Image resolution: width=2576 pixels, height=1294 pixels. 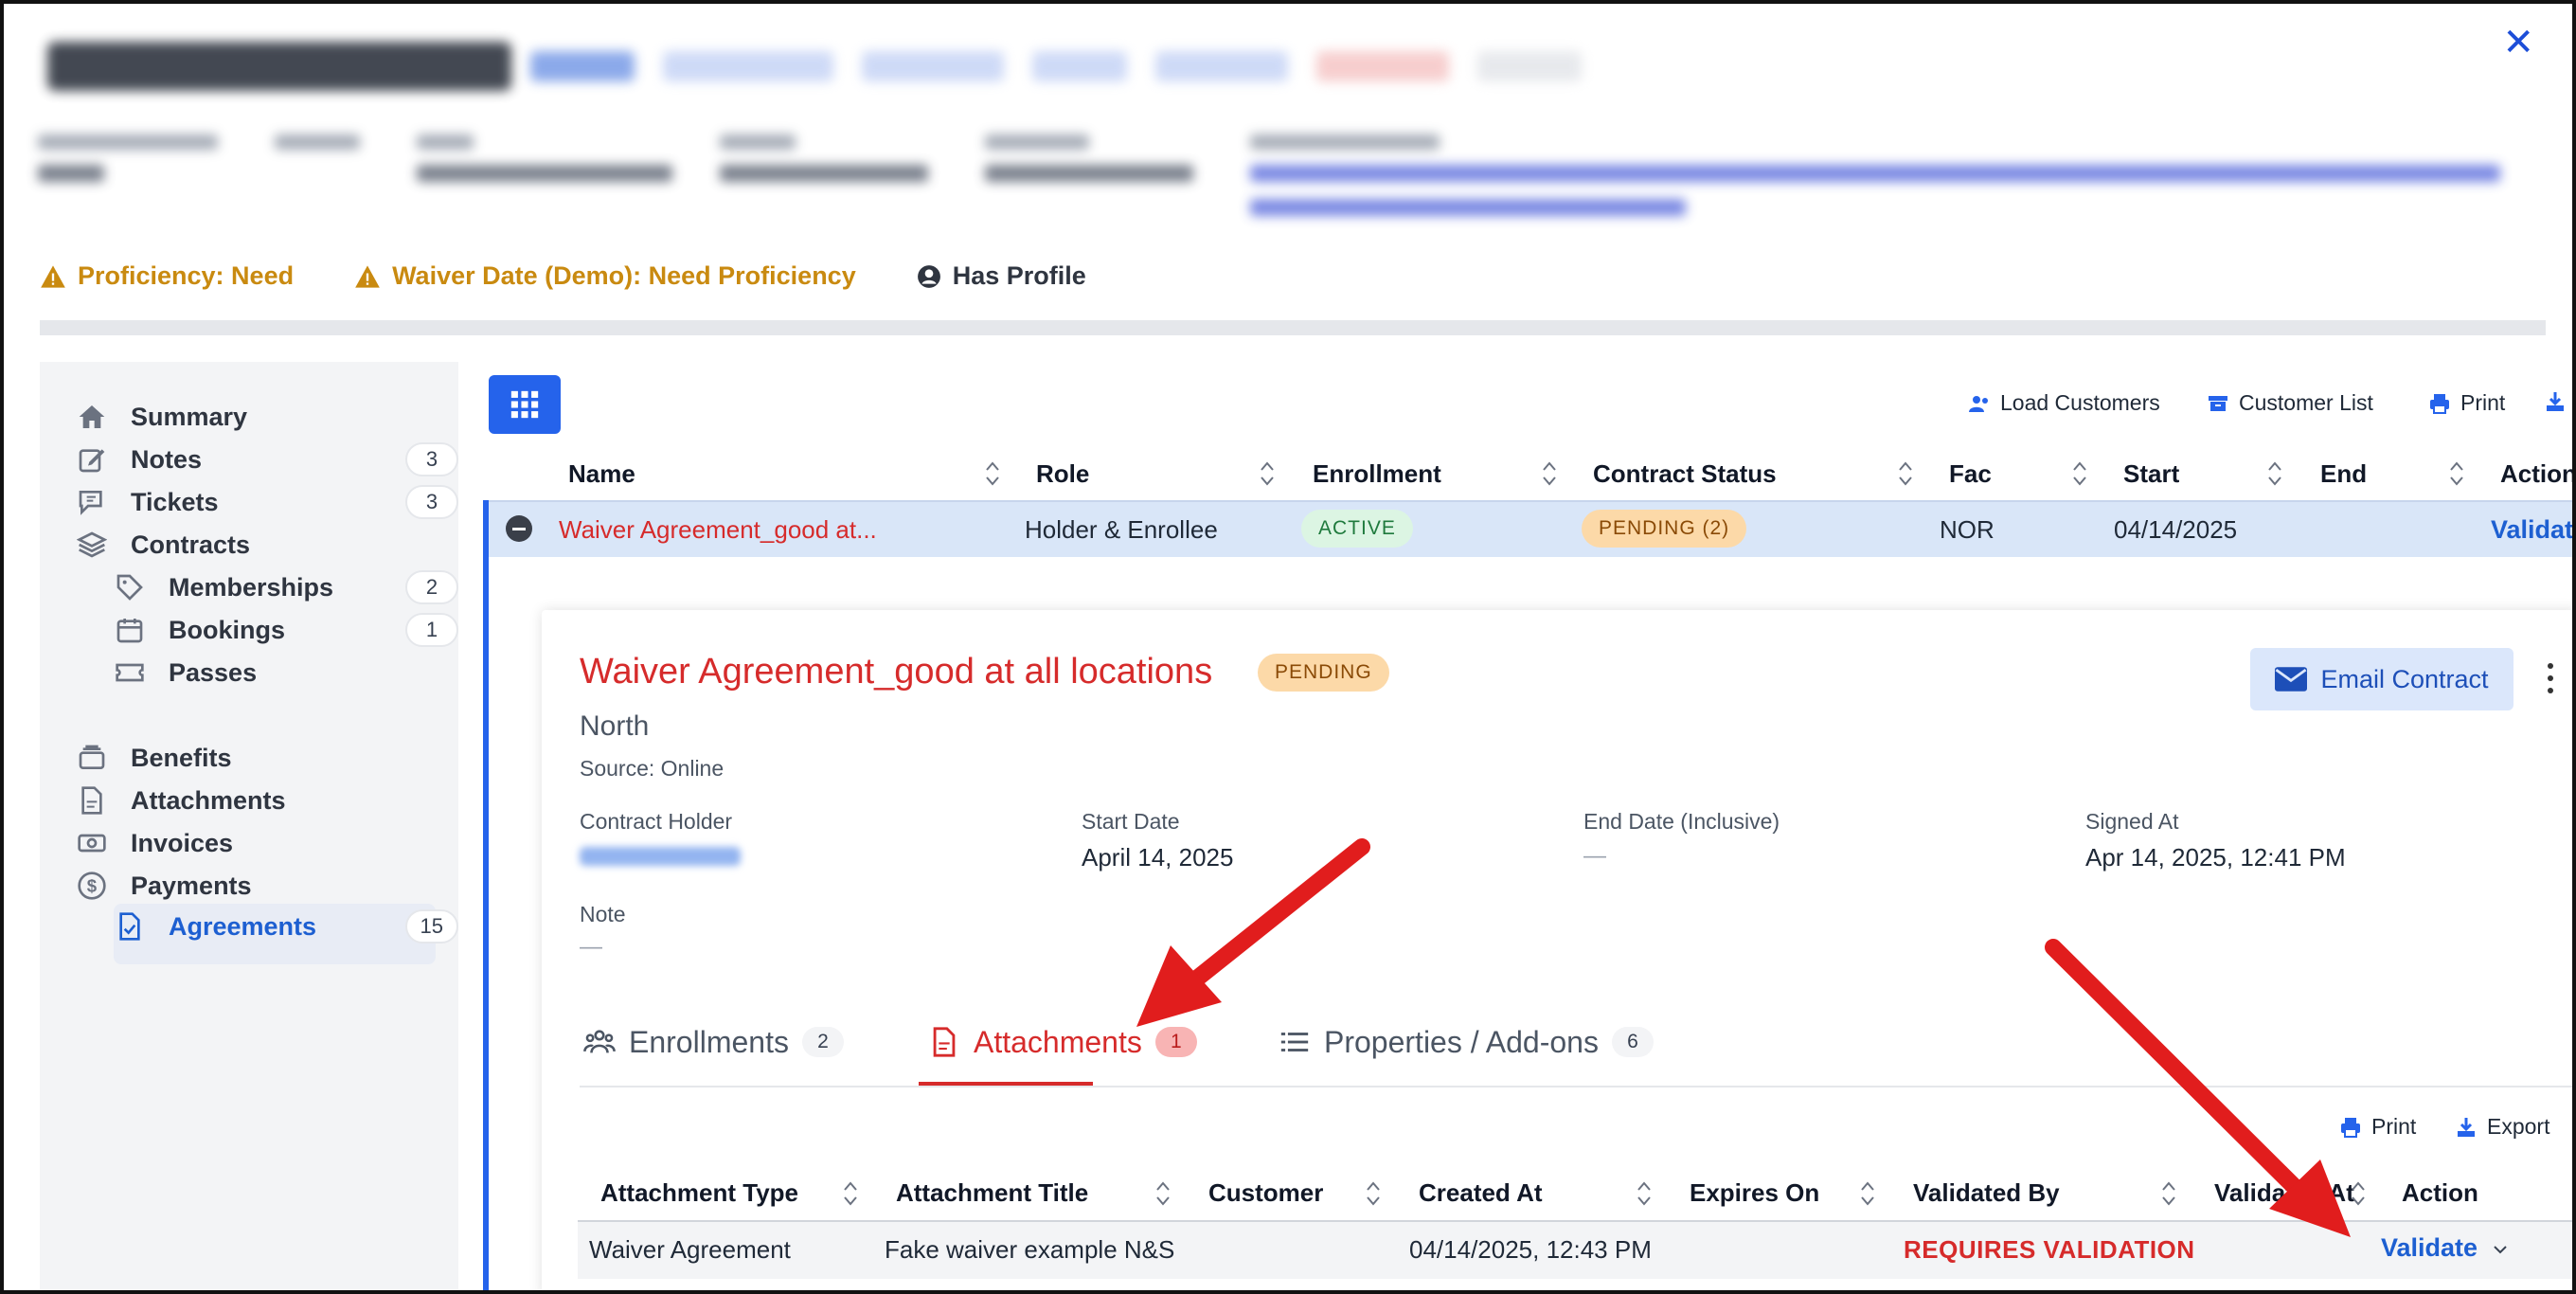 What do you see at coordinates (1466, 1042) in the screenshot?
I see `tab-properties-addons: Properties / Add-ons 6` at bounding box center [1466, 1042].